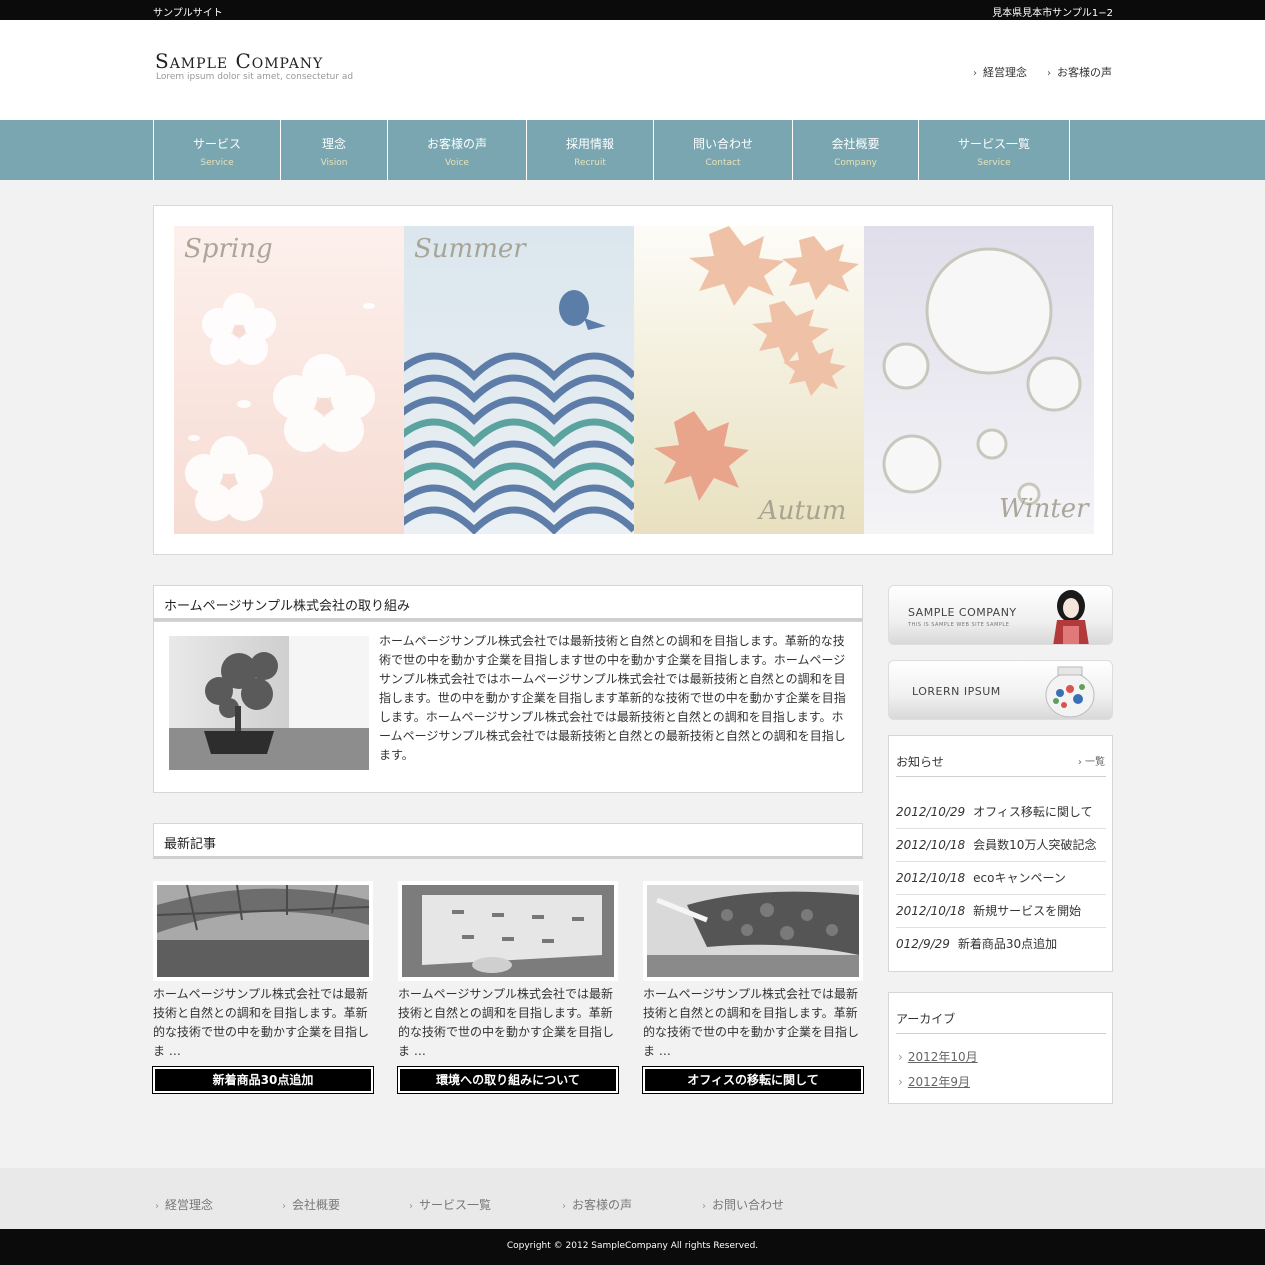  What do you see at coordinates (982, 376) in the screenshot?
I see `snow-illustration` at bounding box center [982, 376].